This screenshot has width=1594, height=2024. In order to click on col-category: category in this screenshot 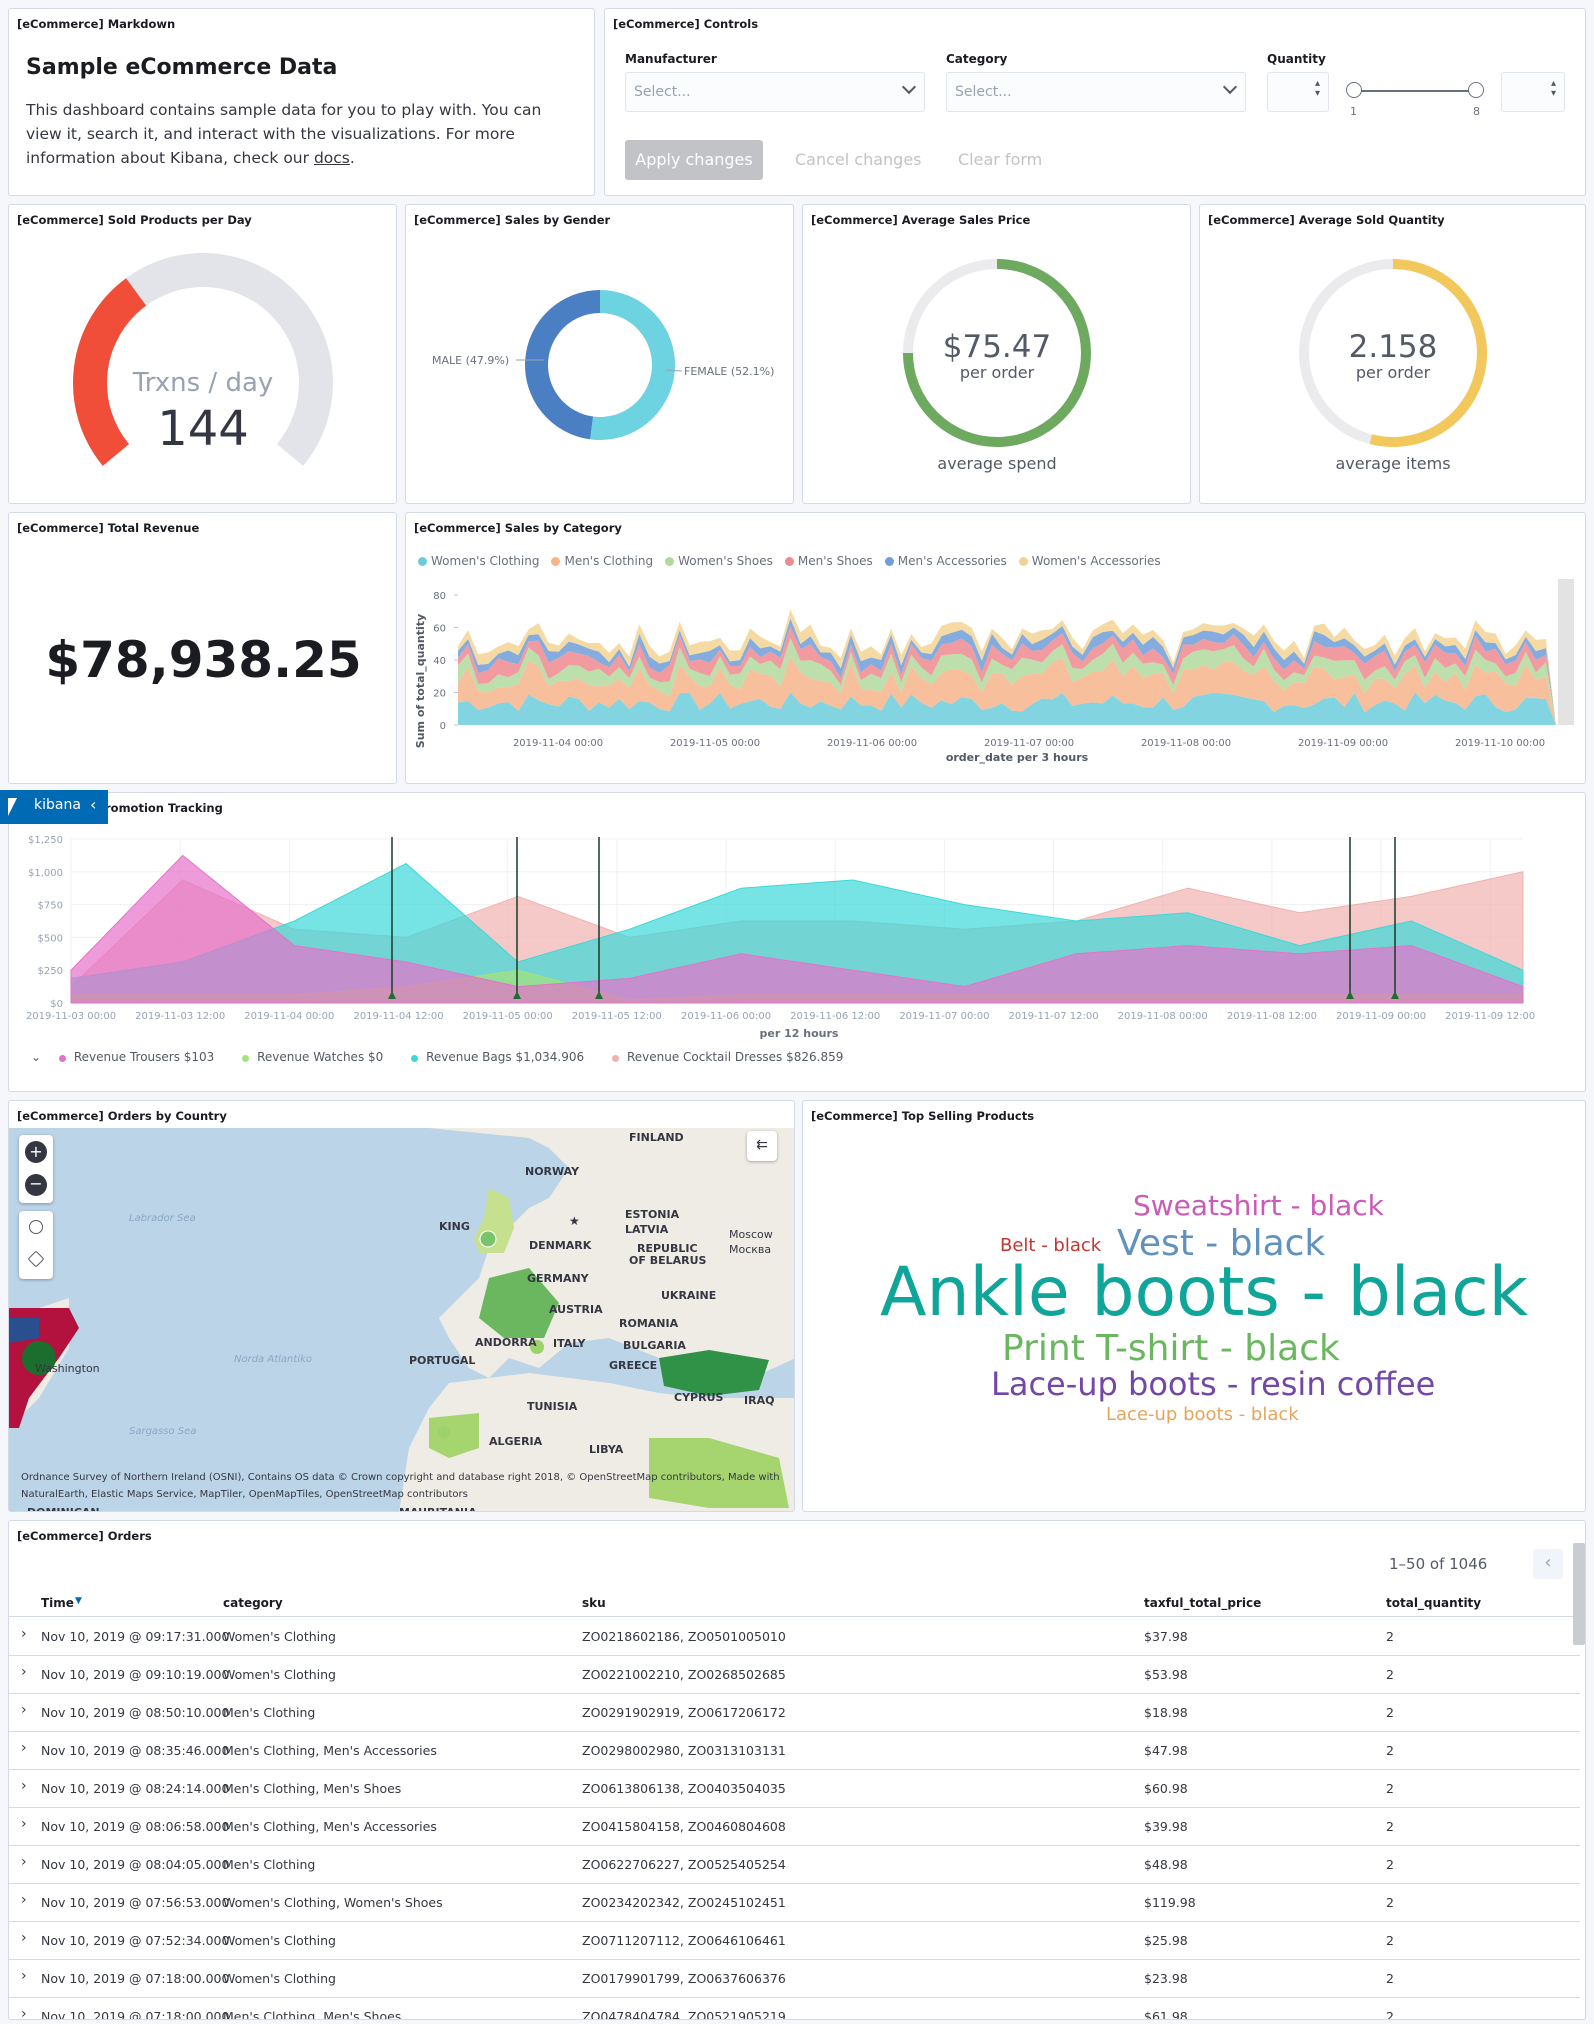, I will do `click(253, 1603)`.